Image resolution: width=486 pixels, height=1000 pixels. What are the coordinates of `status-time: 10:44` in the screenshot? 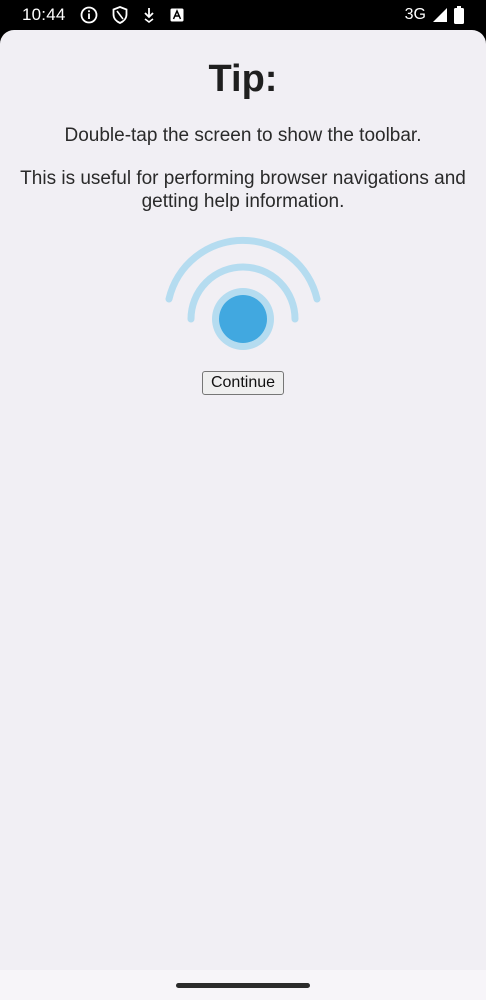 It's located at (44, 14).